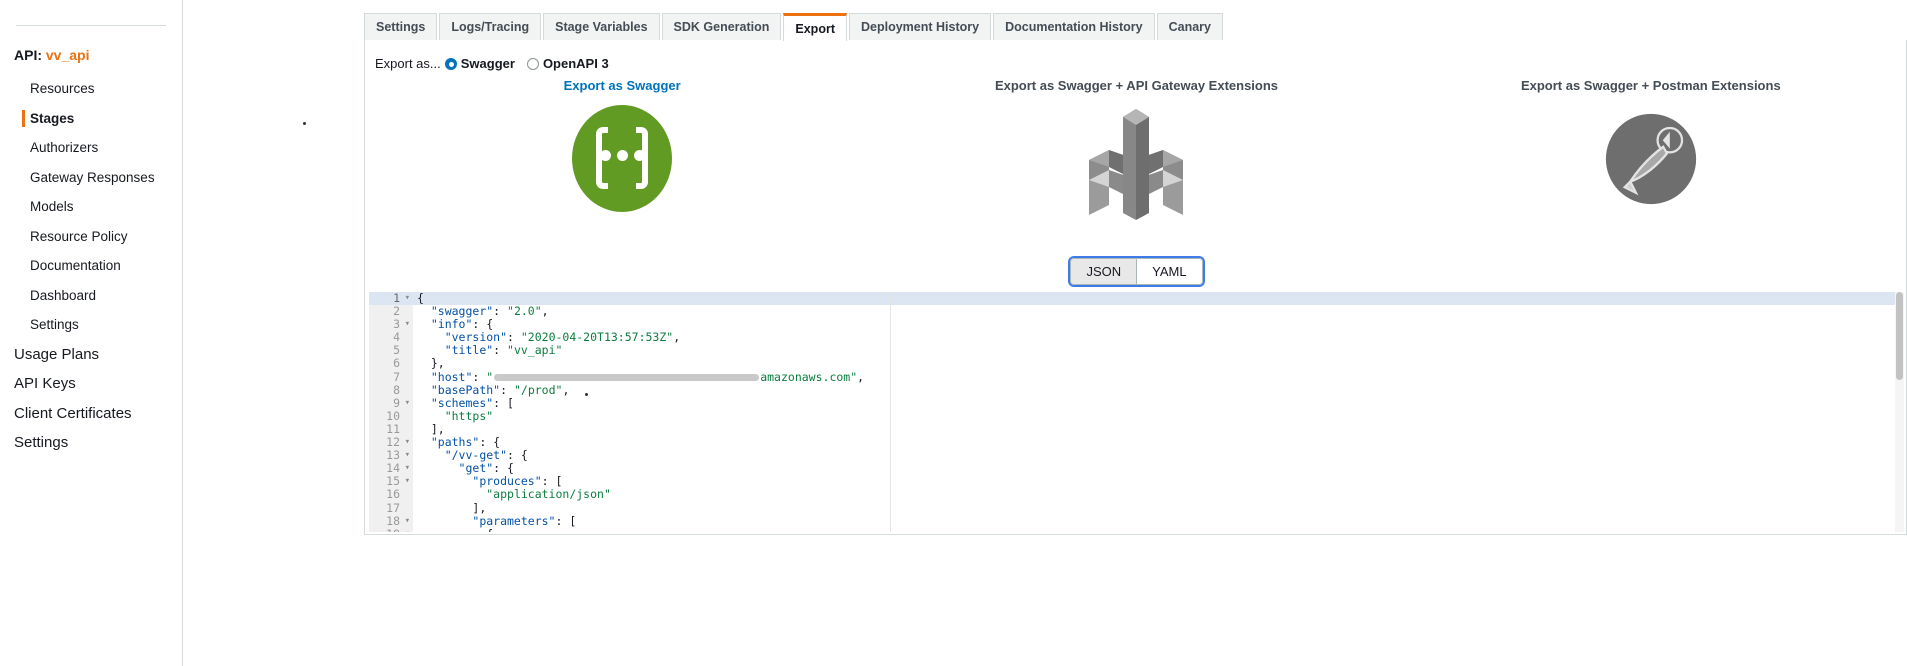  I want to click on tab-export: Export, so click(815, 27).